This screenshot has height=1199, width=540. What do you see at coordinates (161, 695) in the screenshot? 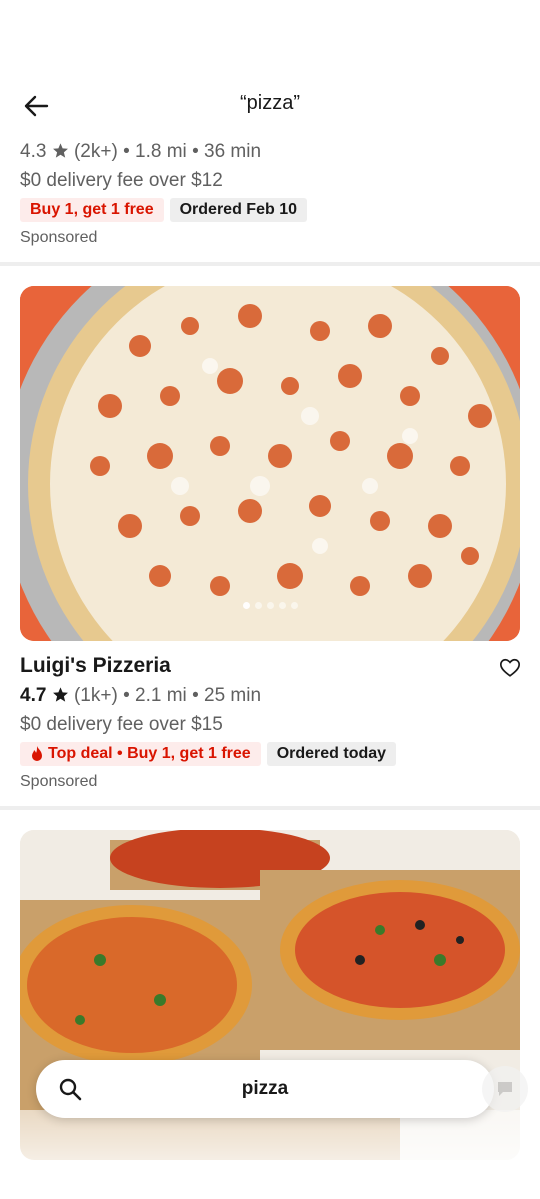
I see `distance: 2.1 mi` at bounding box center [161, 695].